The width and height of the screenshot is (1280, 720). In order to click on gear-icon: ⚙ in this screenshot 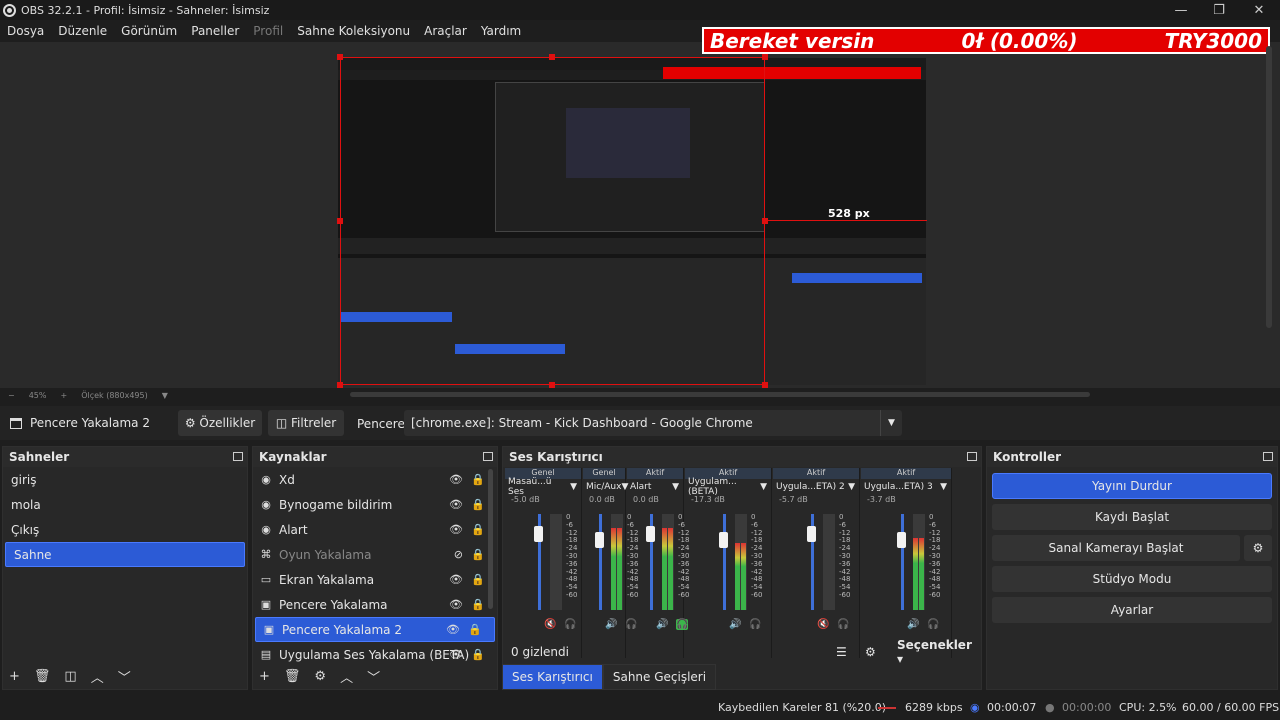, I will do `click(320, 676)`.